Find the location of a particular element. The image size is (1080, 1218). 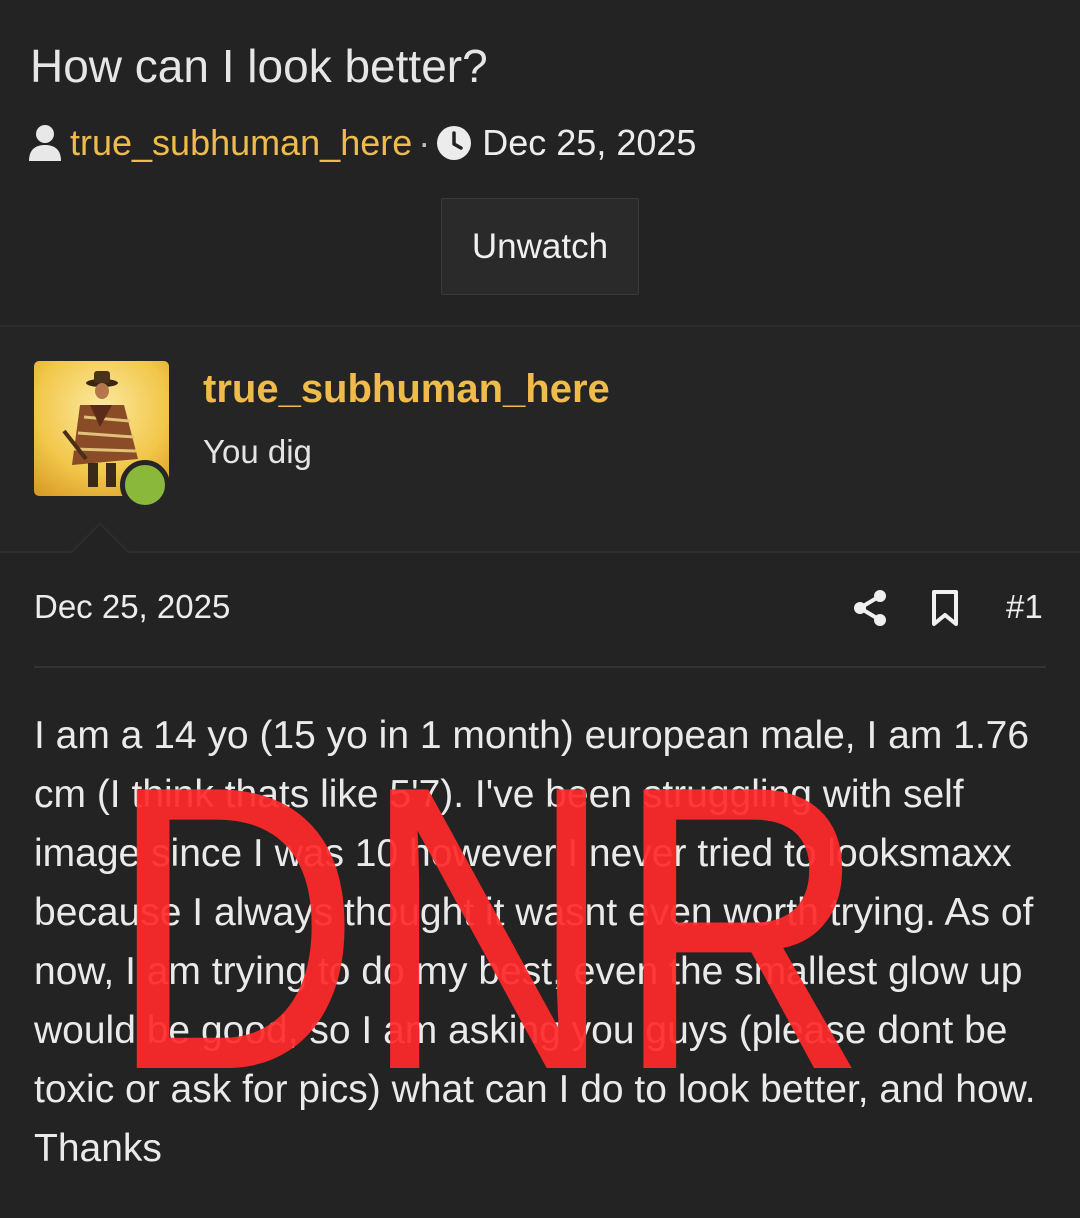

message-pointer-inner is located at coordinates (100, 539).